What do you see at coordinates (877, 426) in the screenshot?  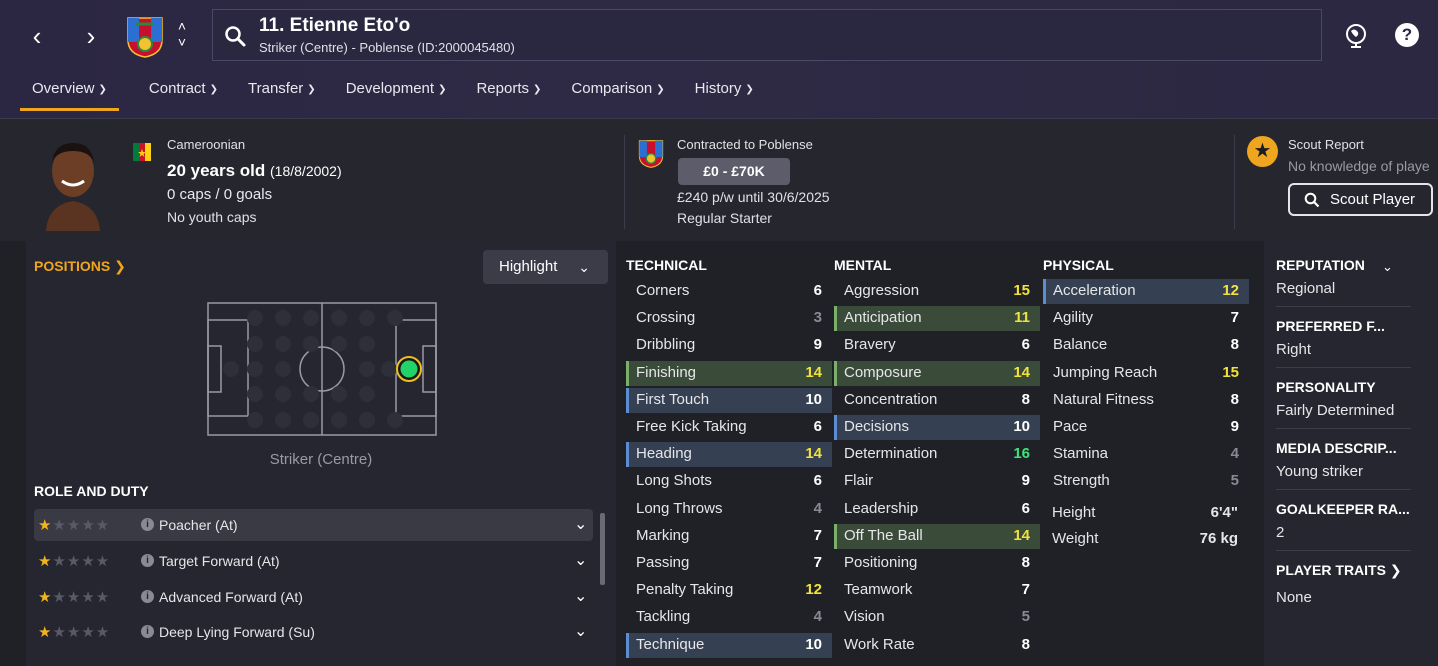 I see `attribute-name: Decisions` at bounding box center [877, 426].